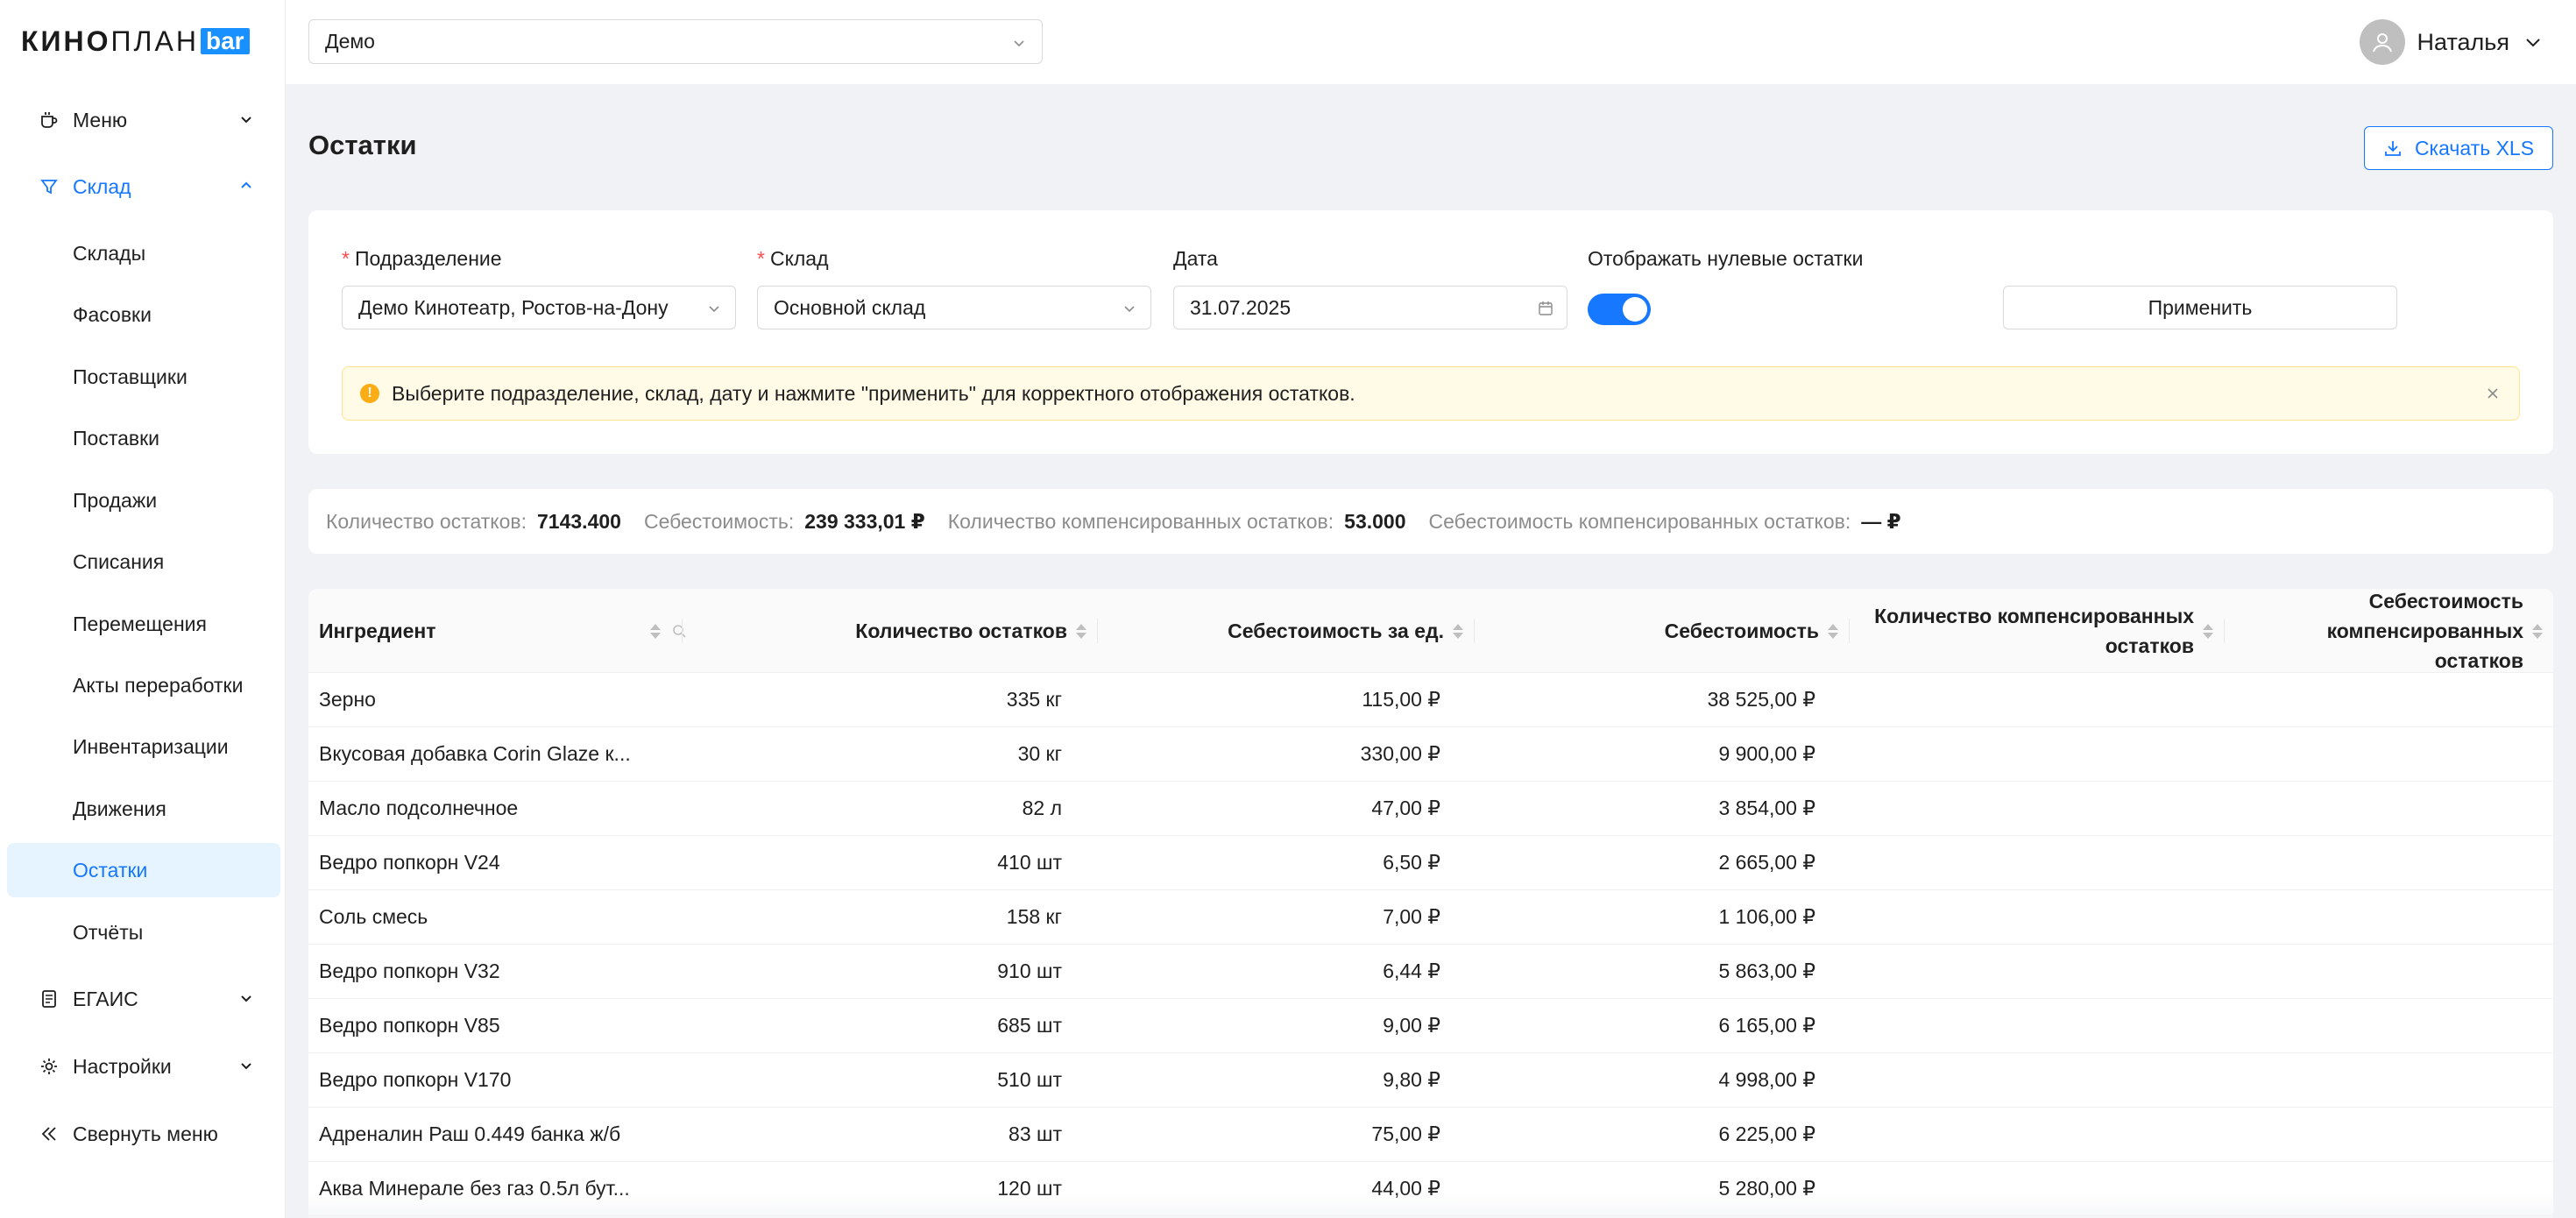 The height and width of the screenshot is (1218, 2576). Describe the element at coordinates (1766, 808) in the screenshot. I see `cell-cost: 3 854,00 ₽` at that location.